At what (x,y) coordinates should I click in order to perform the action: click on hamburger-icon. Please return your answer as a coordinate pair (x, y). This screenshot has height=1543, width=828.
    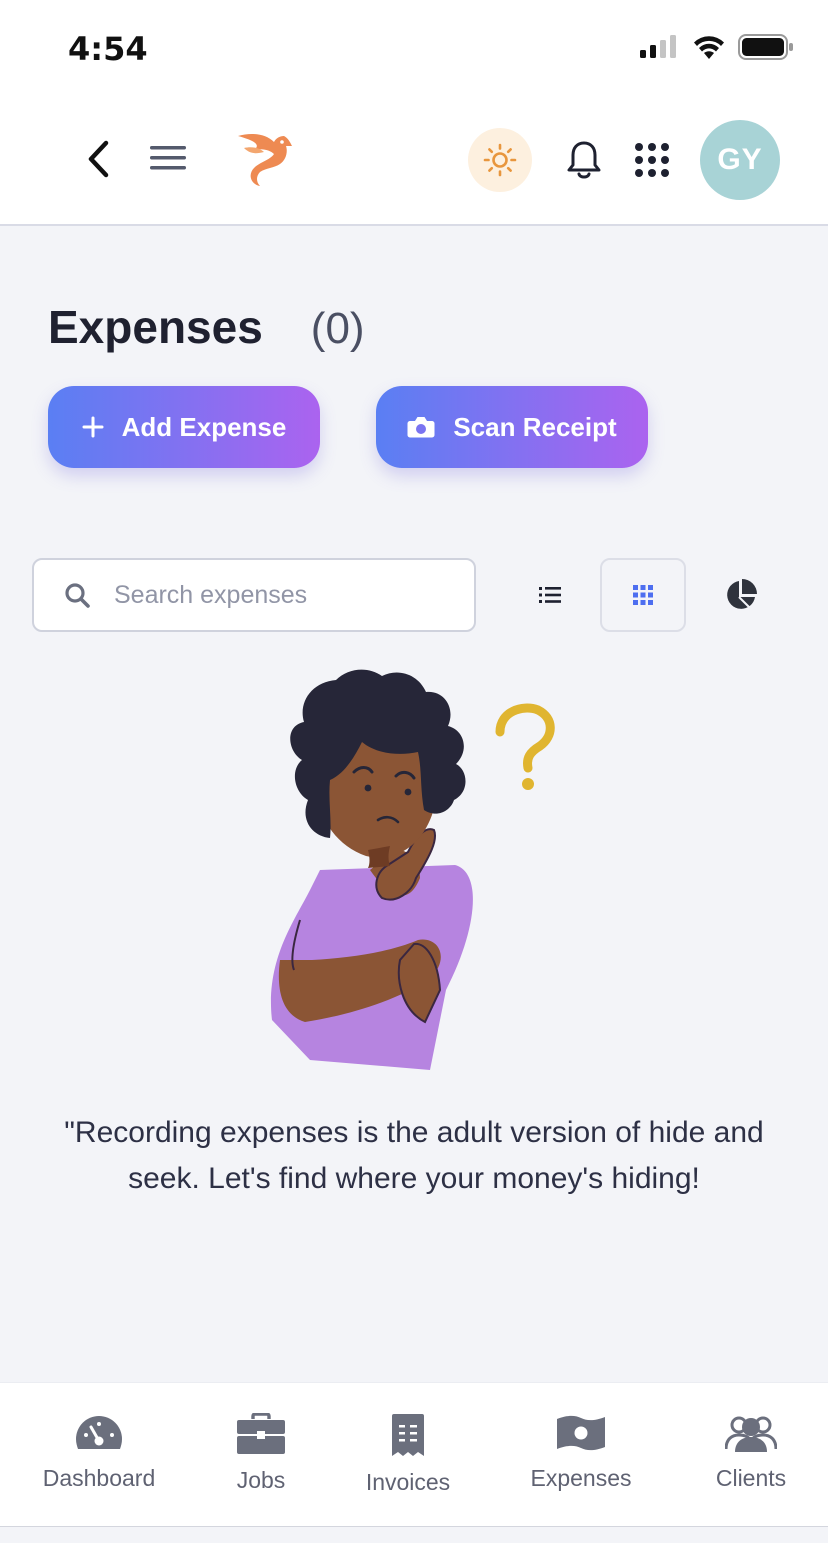
    Looking at the image, I should click on (168, 158).